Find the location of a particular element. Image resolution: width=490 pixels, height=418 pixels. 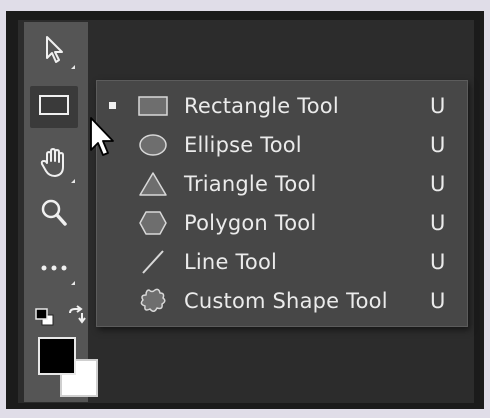

menu-item-polygon-tool: Polygon Tool U is located at coordinates (282, 223).